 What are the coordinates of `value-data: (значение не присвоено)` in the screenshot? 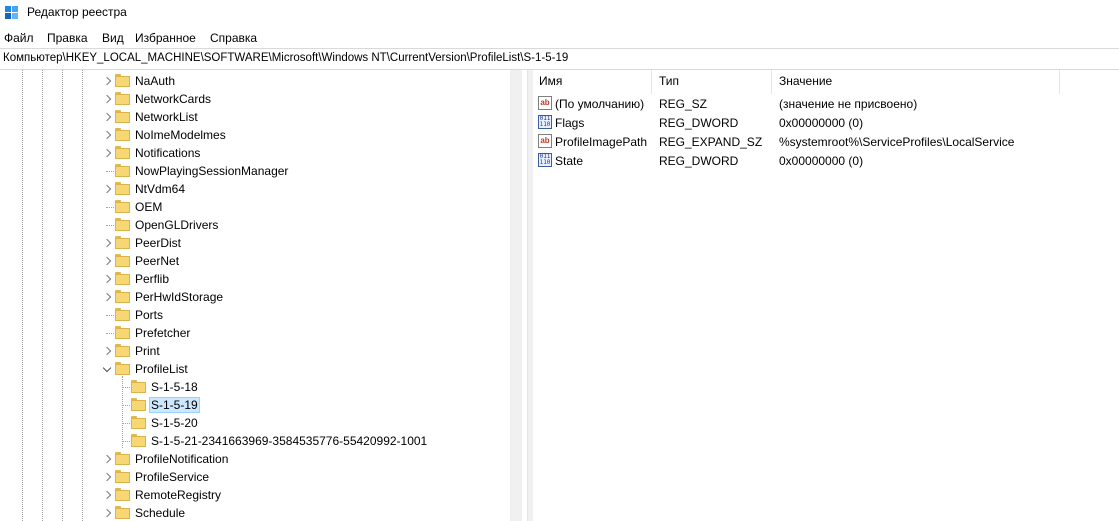 It's located at (848, 104).